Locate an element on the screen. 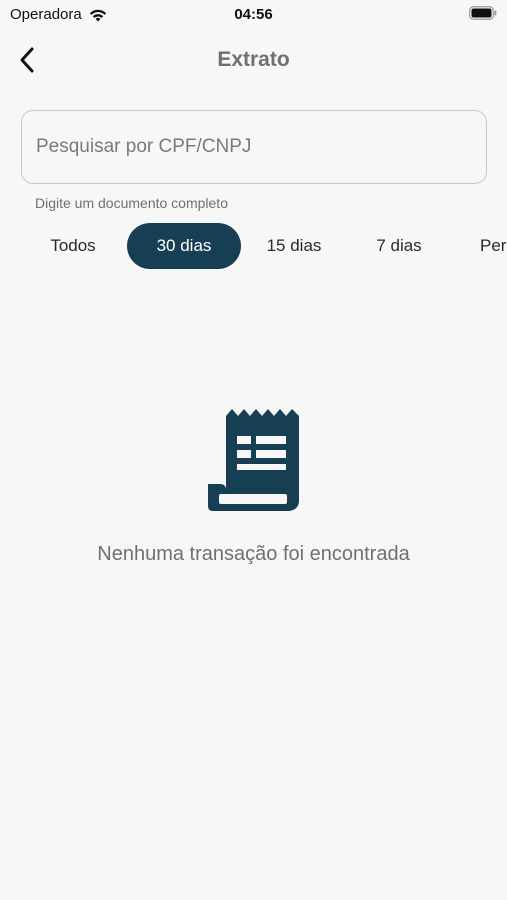  header: Extrato is located at coordinates (253, 60).